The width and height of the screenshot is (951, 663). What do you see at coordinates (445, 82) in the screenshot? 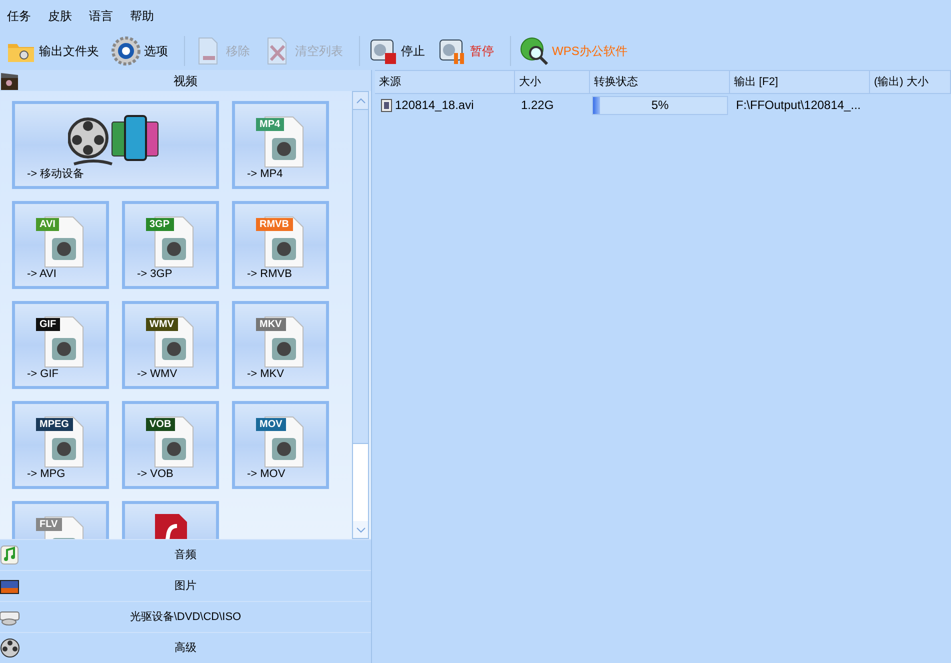
I see `column-header: 来源` at bounding box center [445, 82].